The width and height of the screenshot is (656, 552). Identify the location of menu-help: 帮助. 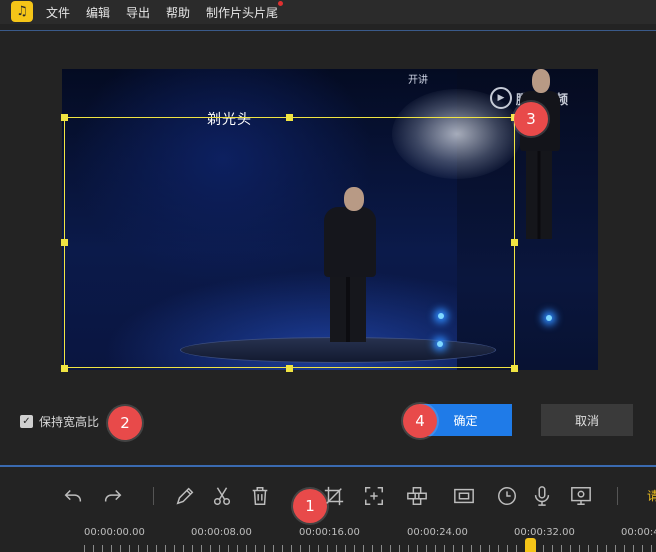
(178, 12).